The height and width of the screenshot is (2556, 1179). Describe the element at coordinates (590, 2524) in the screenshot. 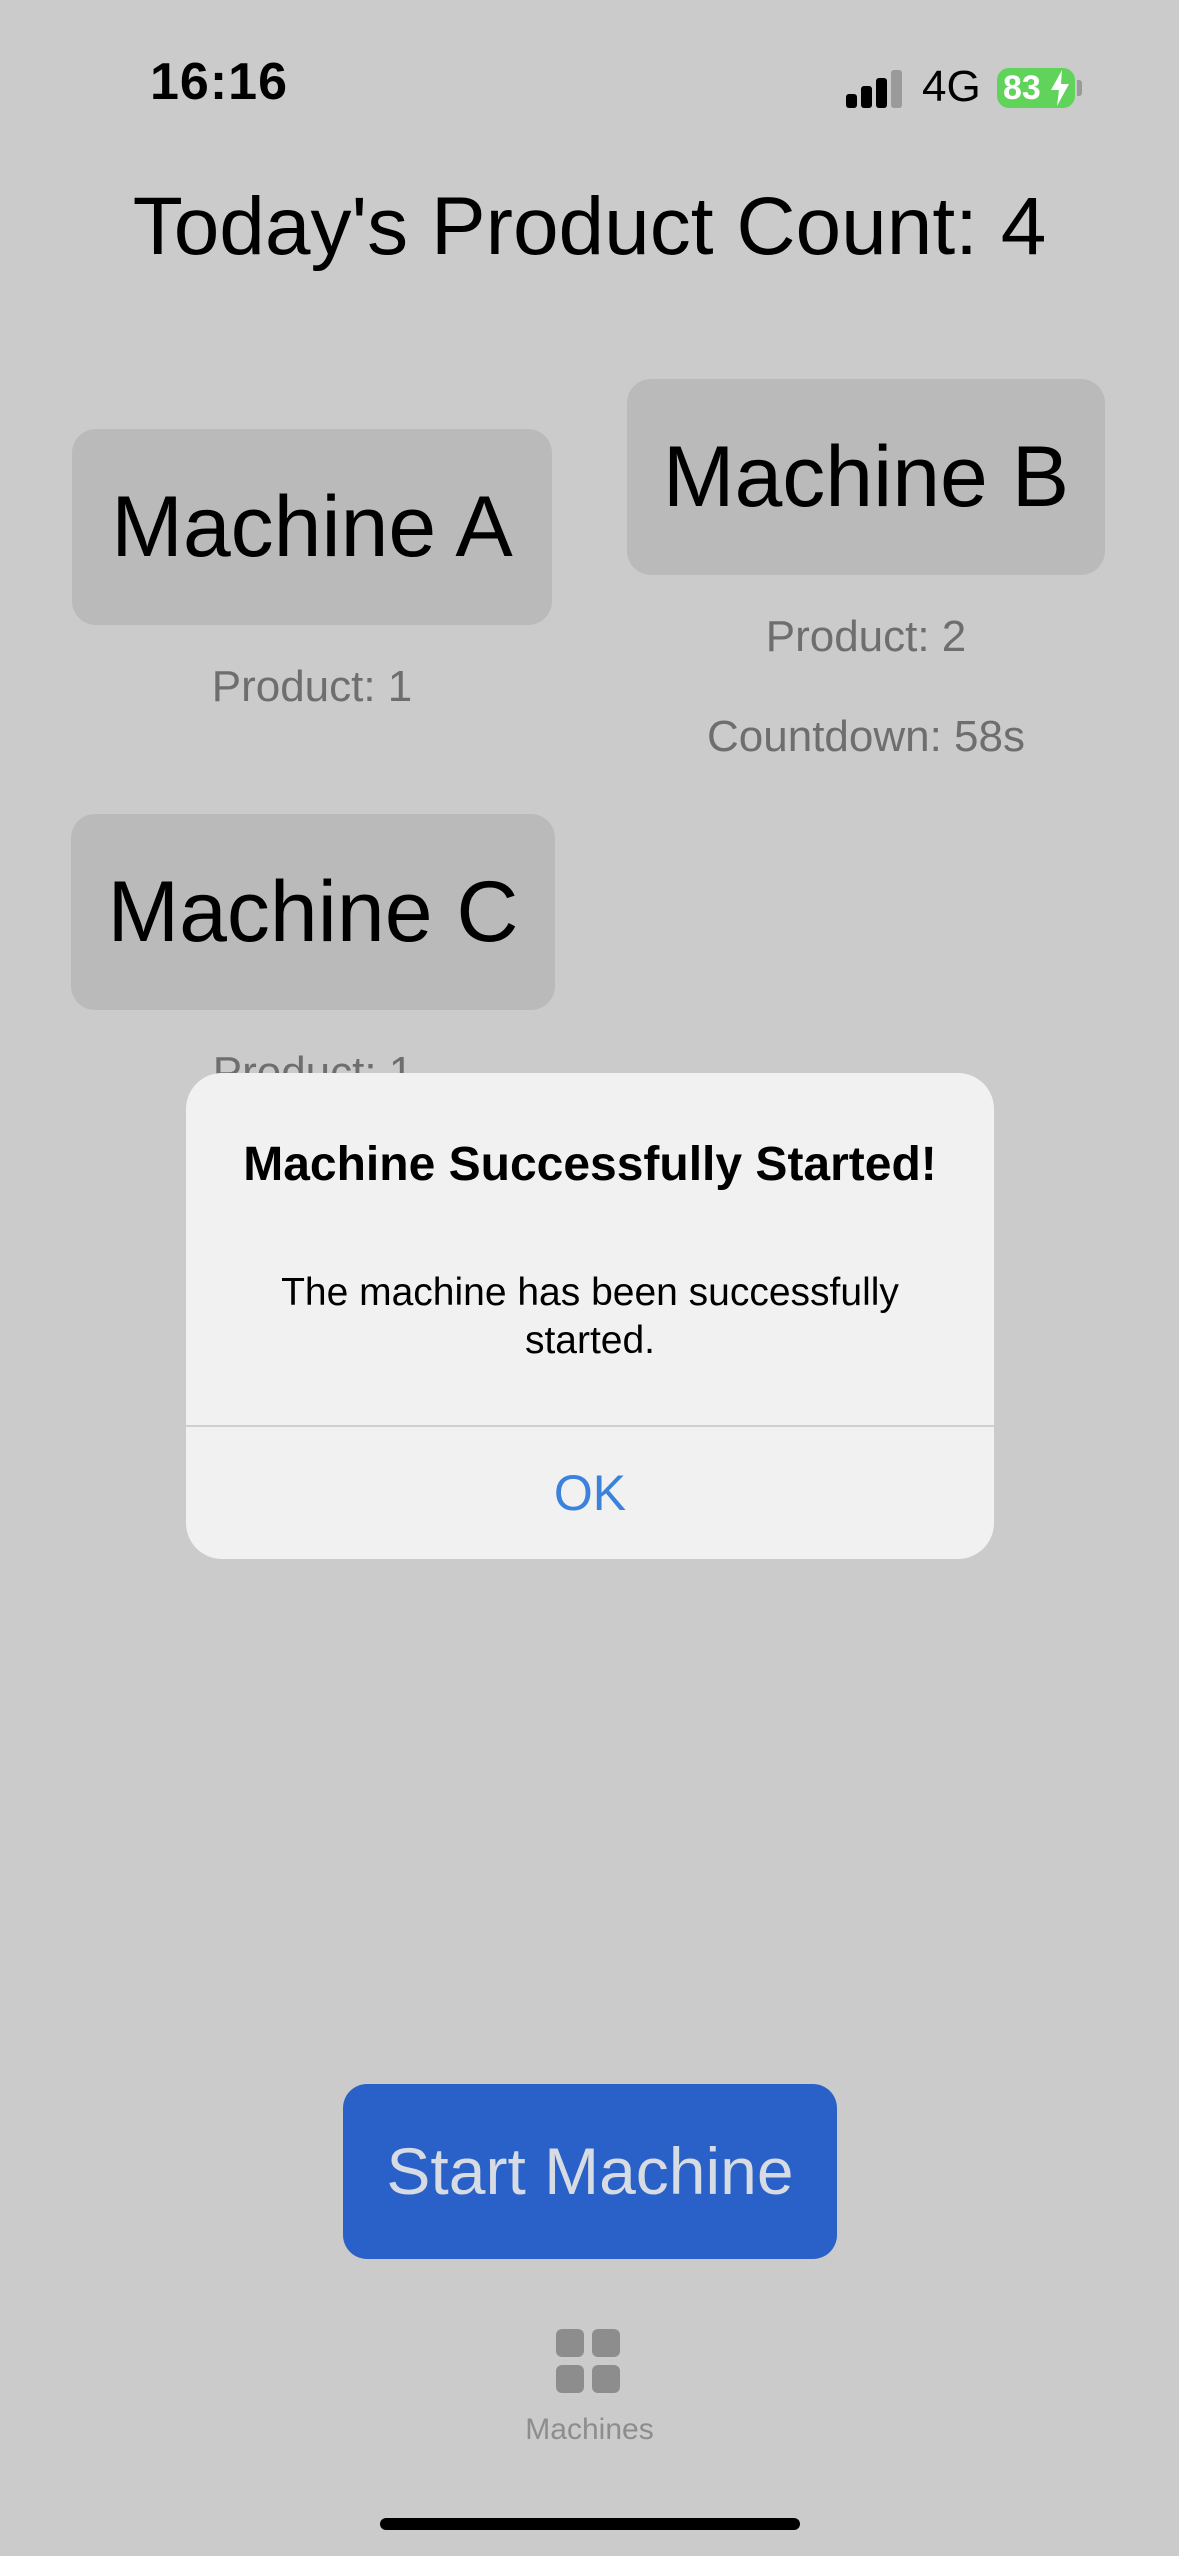

I see `home-indicator` at that location.